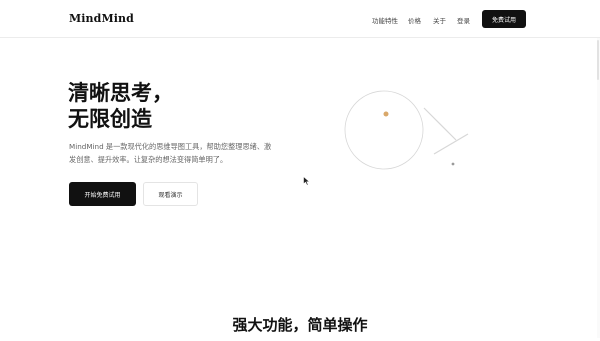  What do you see at coordinates (386, 114) in the screenshot?
I see `orb-dot` at bounding box center [386, 114].